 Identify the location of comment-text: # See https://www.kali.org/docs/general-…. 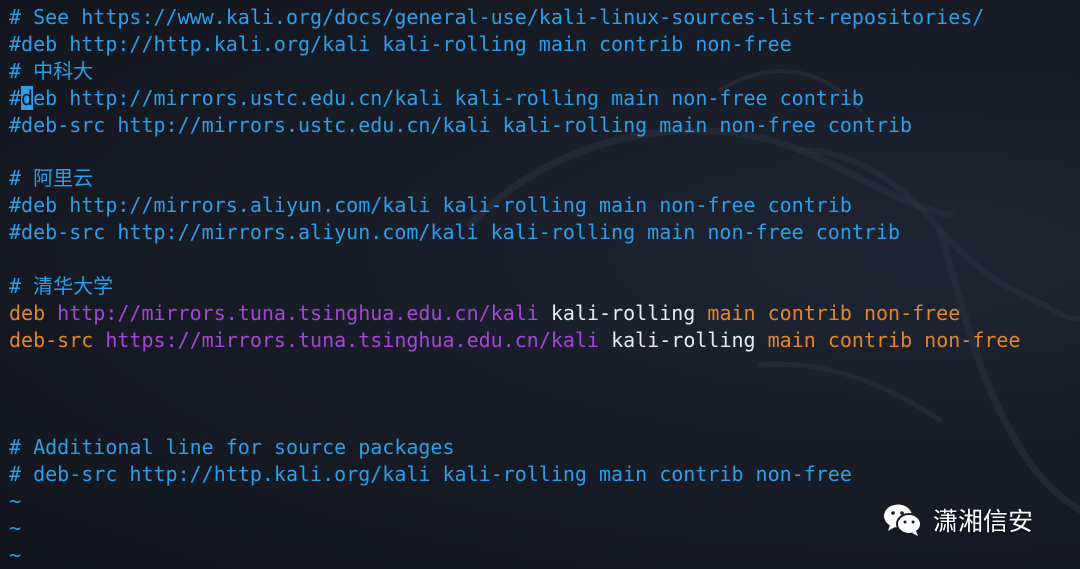
(497, 17).